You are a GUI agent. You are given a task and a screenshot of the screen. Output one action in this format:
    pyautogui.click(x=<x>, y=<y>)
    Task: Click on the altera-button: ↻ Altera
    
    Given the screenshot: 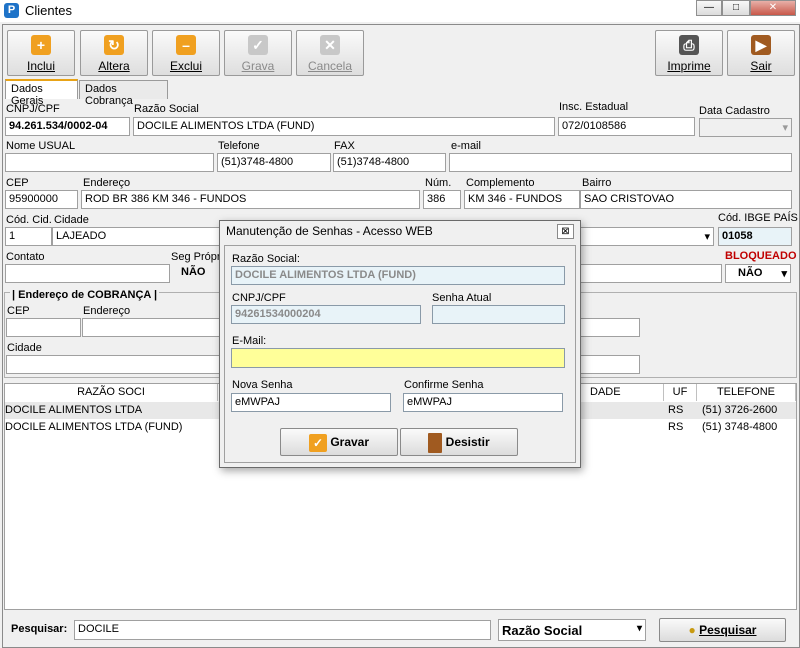 What is the action you would take?
    pyautogui.click(x=114, y=53)
    